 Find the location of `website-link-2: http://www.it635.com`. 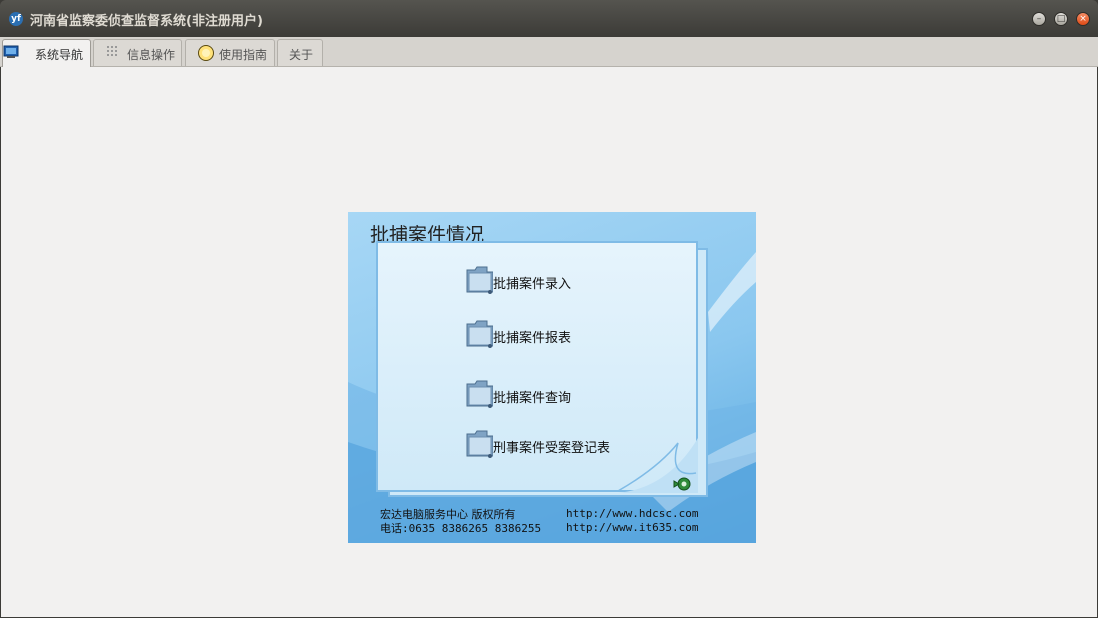

website-link-2: http://www.it635.com is located at coordinates (632, 527).